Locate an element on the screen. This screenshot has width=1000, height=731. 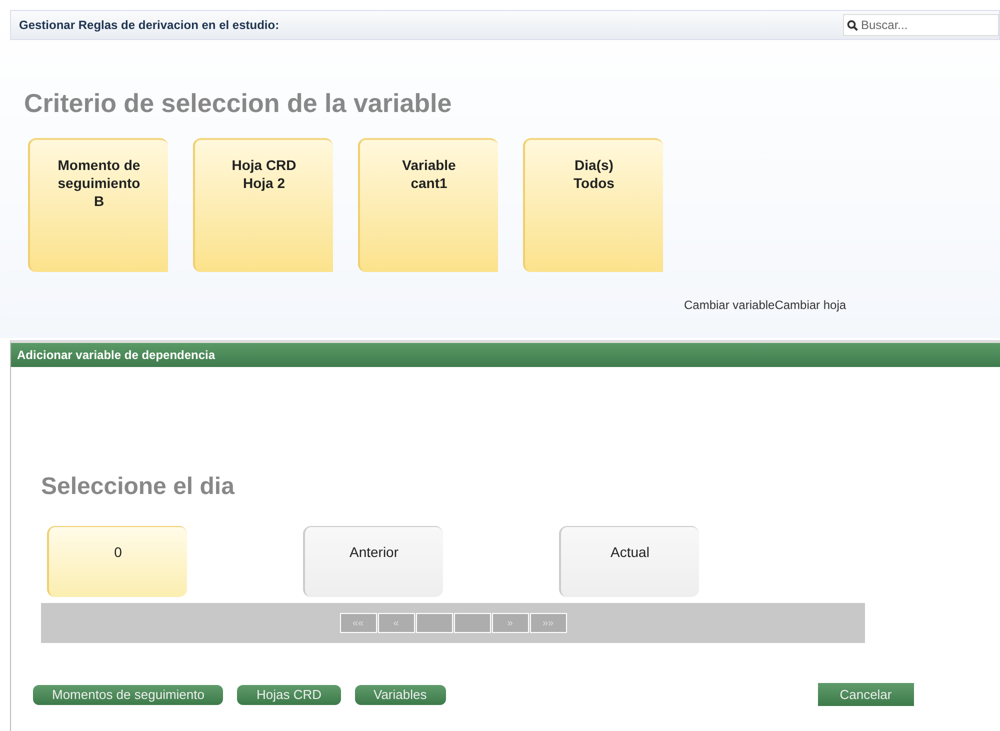
criterion-card: Dia(s) Todos is located at coordinates (593, 205).